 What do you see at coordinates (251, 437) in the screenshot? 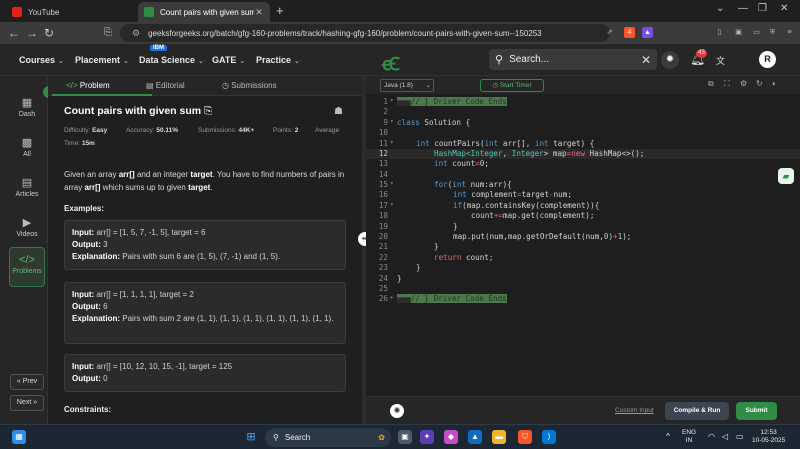
I see `windows-start-icon: ⊞` at bounding box center [251, 437].